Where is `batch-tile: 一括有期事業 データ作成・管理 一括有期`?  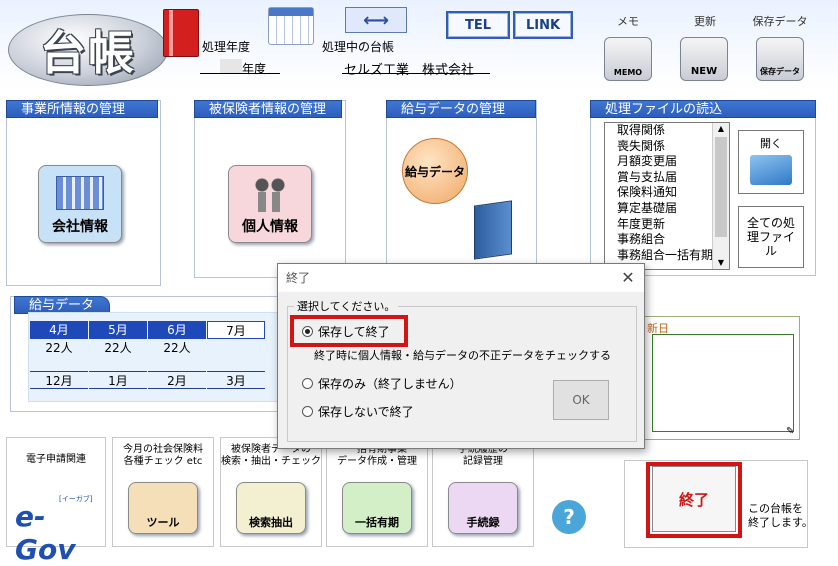
batch-tile: 一括有期事業 データ作成・管理 一括有期 is located at coordinates (377, 492).